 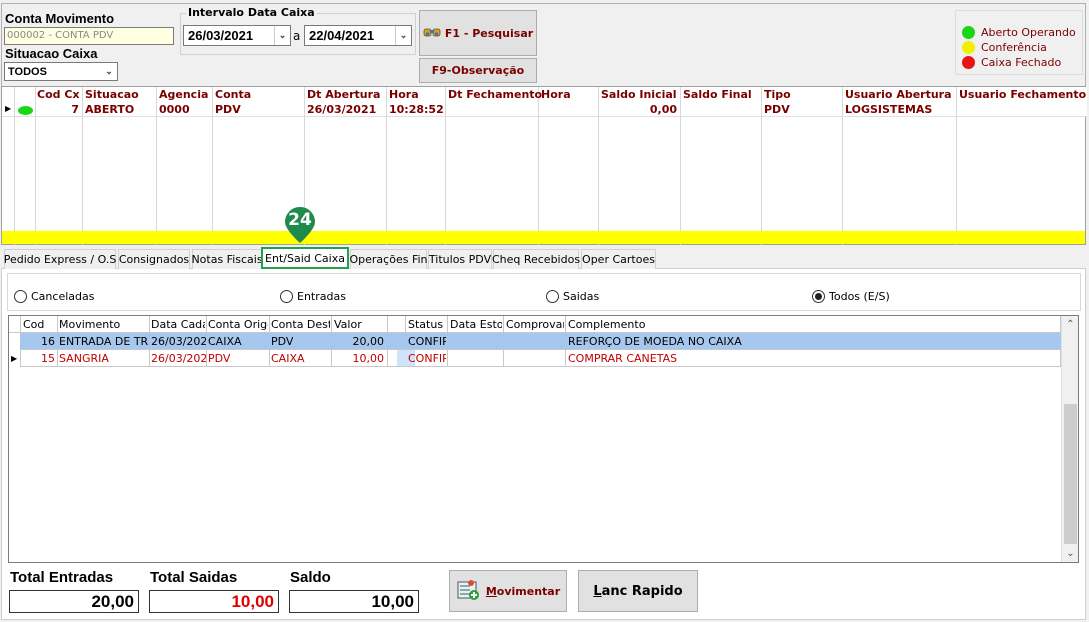 What do you see at coordinates (556, 94) in the screenshot?
I see `col-hora-fechamento: Hora` at bounding box center [556, 94].